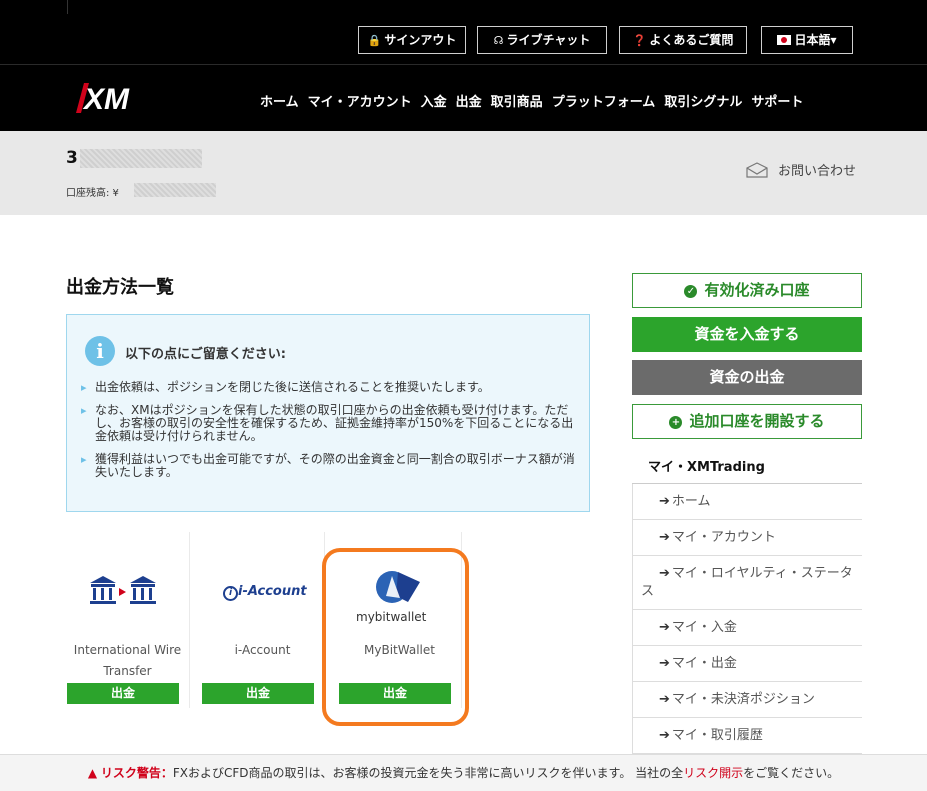 The image size is (927, 791). I want to click on japan-flag-icon, so click(784, 40).